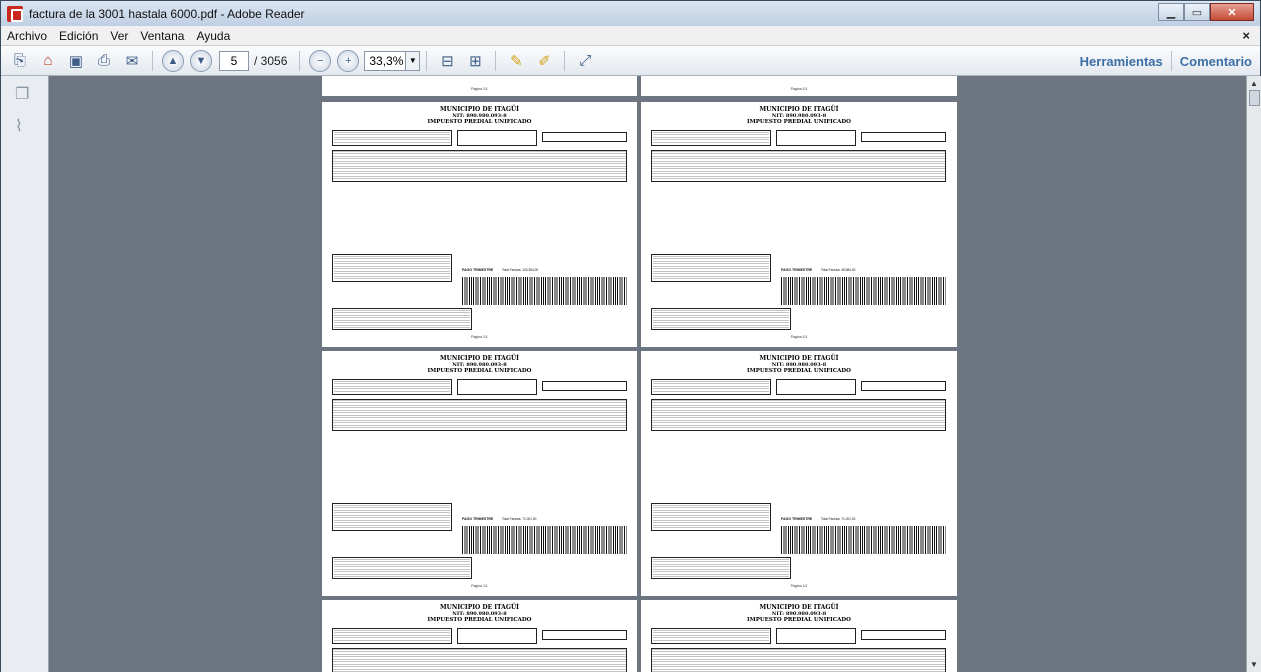  I want to click on menu-ver: Ver, so click(119, 36).